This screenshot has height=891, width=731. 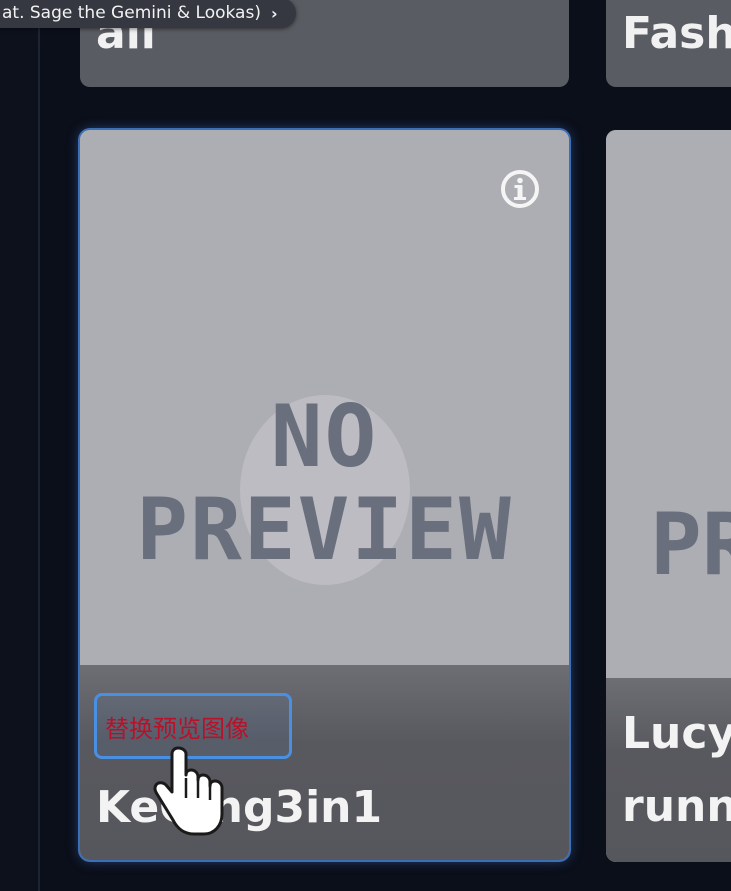 I want to click on model-card-right: PR Lucy( runn, so click(x=668, y=496).